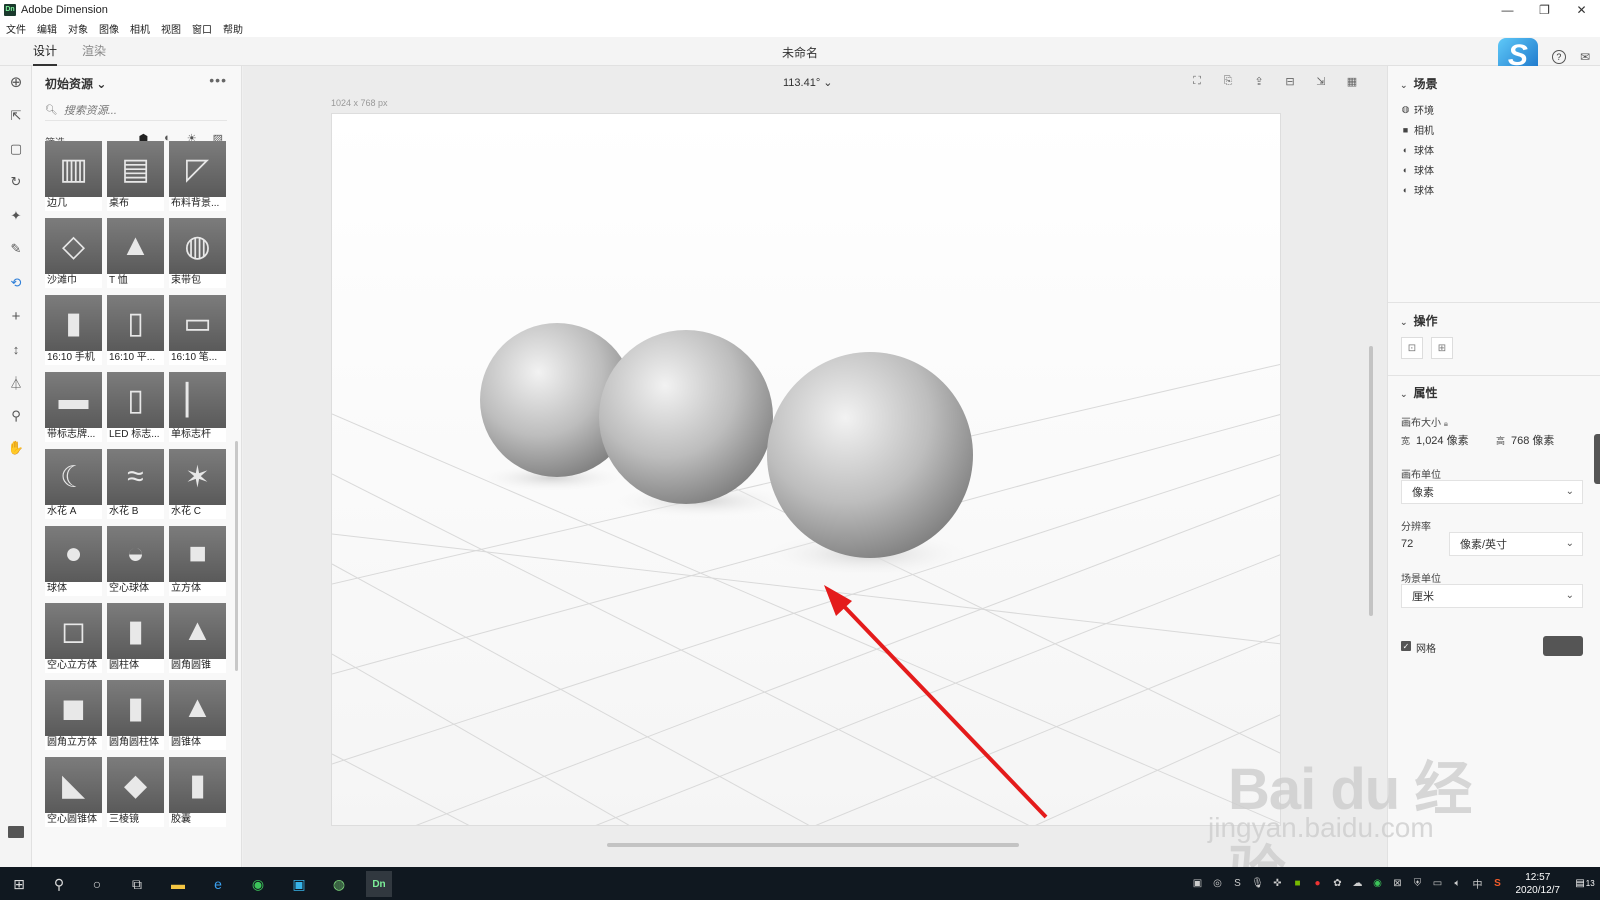 This screenshot has width=1600, height=900. I want to click on close-button: ✕, so click(1581, 9).